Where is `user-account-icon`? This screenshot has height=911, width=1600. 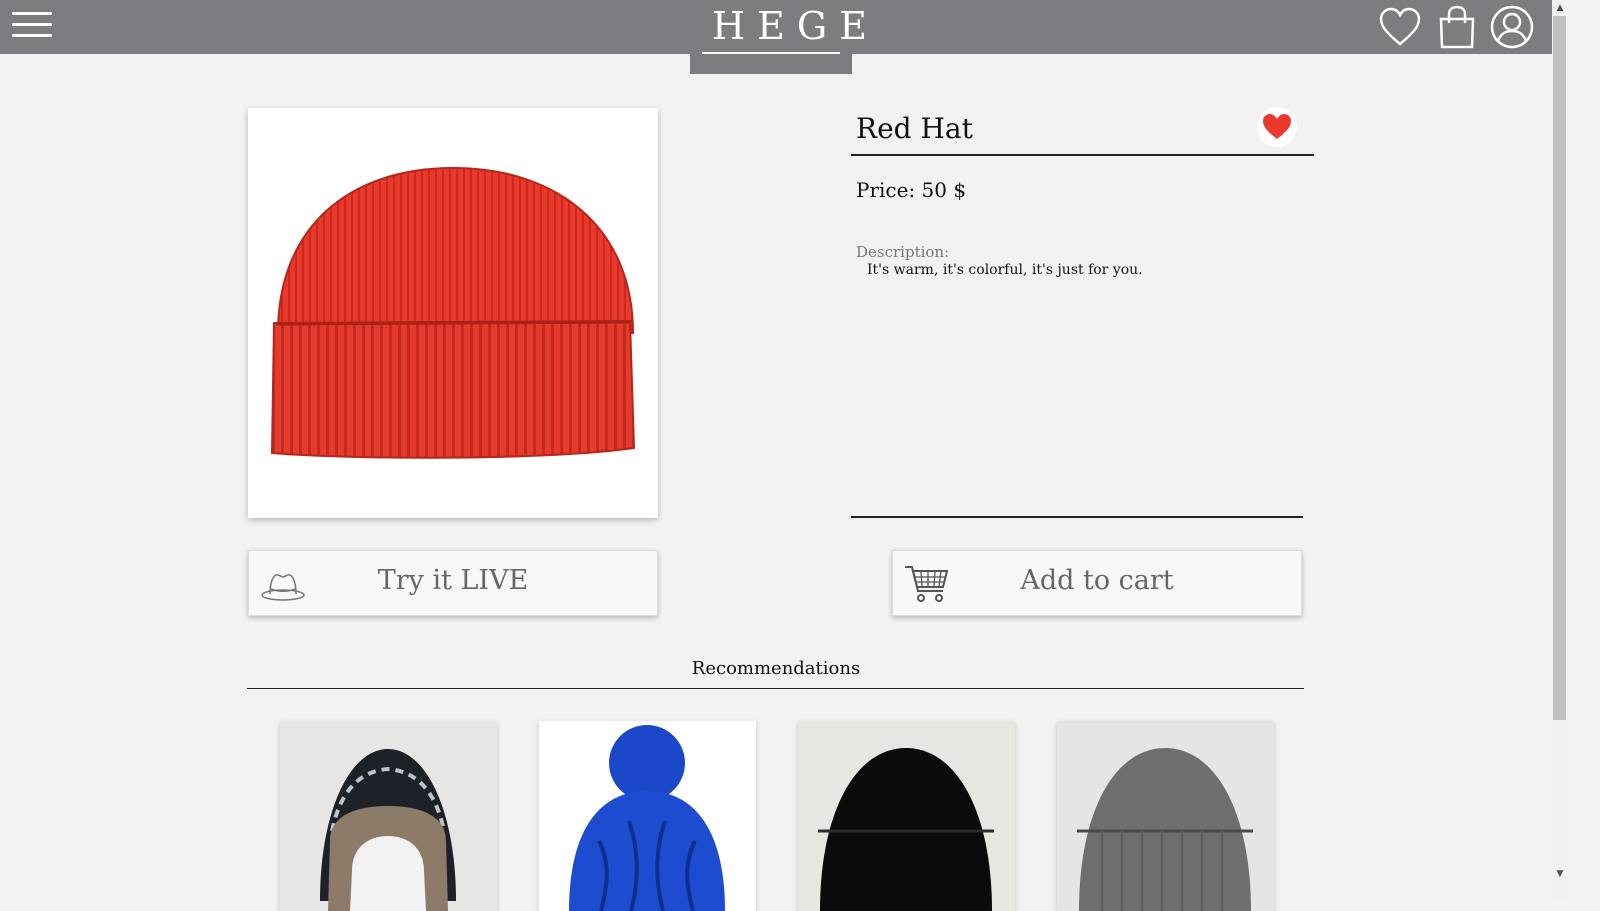 user-account-icon is located at coordinates (1512, 27).